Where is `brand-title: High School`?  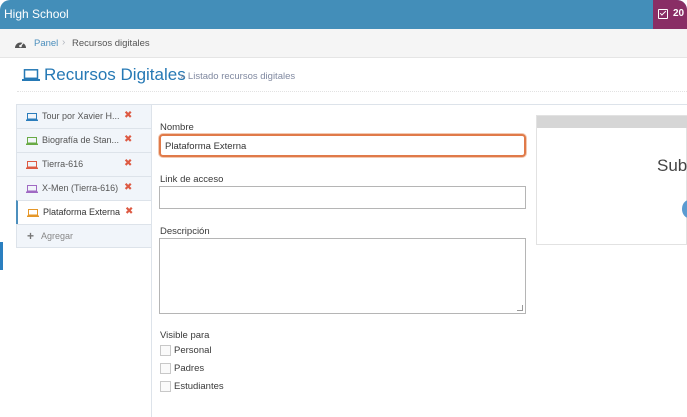 brand-title: High School is located at coordinates (36, 14).